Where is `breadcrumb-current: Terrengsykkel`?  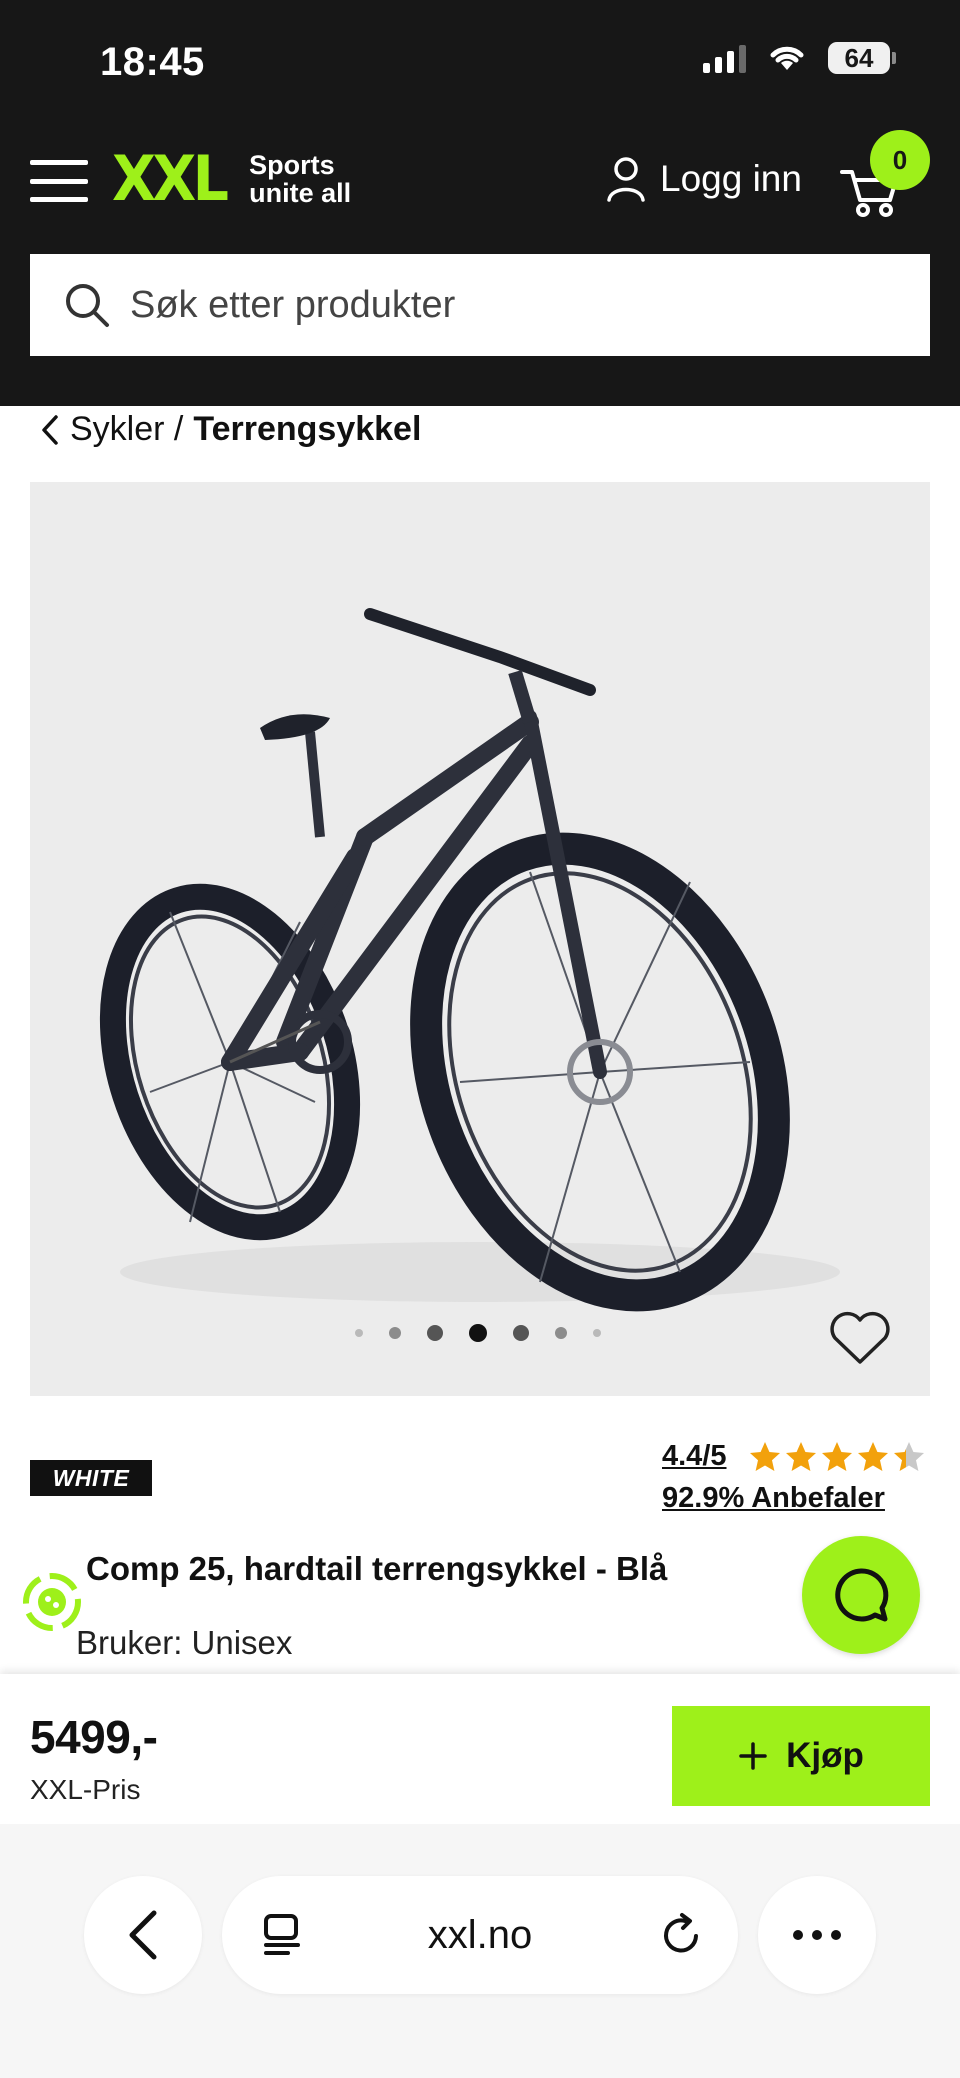 breadcrumb-current: Terrengsykkel is located at coordinates (307, 429).